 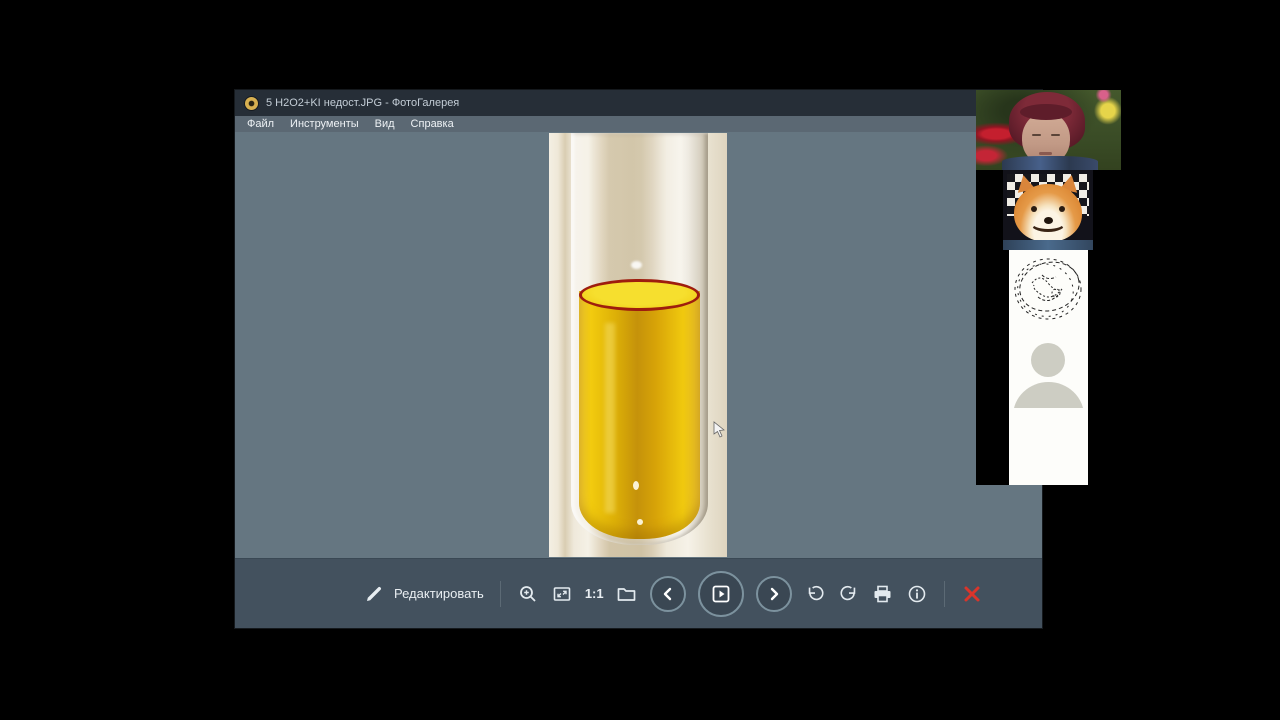 I want to click on open-folder-icon, so click(x=627, y=594).